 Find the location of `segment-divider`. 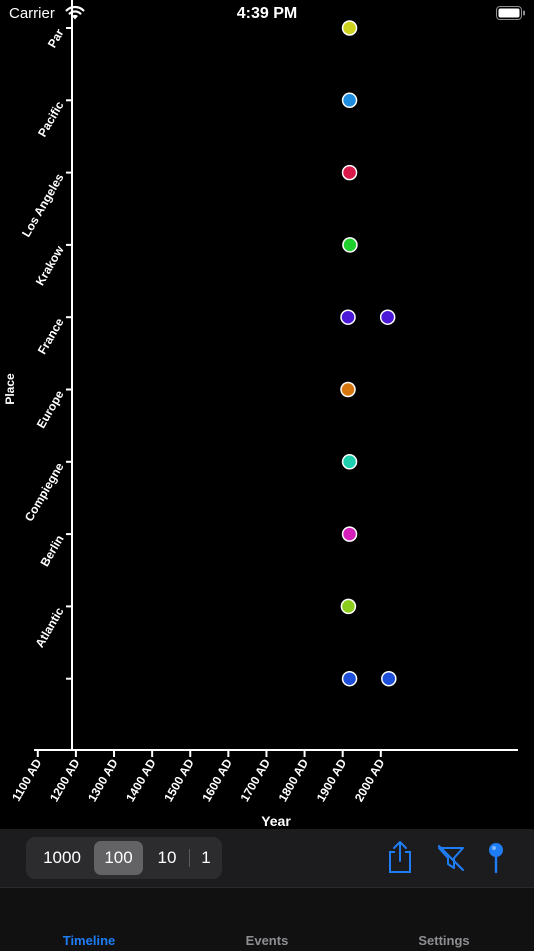

segment-divider is located at coordinates (189, 858).